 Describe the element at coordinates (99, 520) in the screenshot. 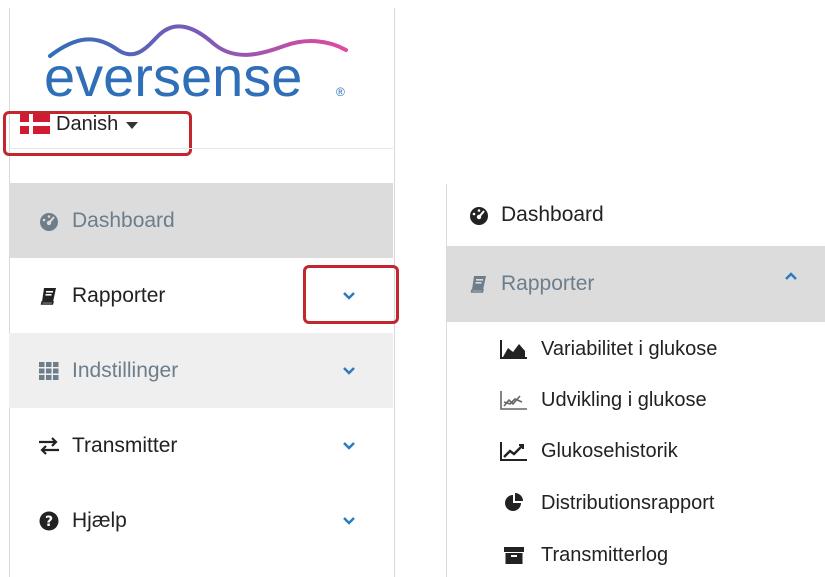

I see `nav-item-label: Hjælp` at that location.